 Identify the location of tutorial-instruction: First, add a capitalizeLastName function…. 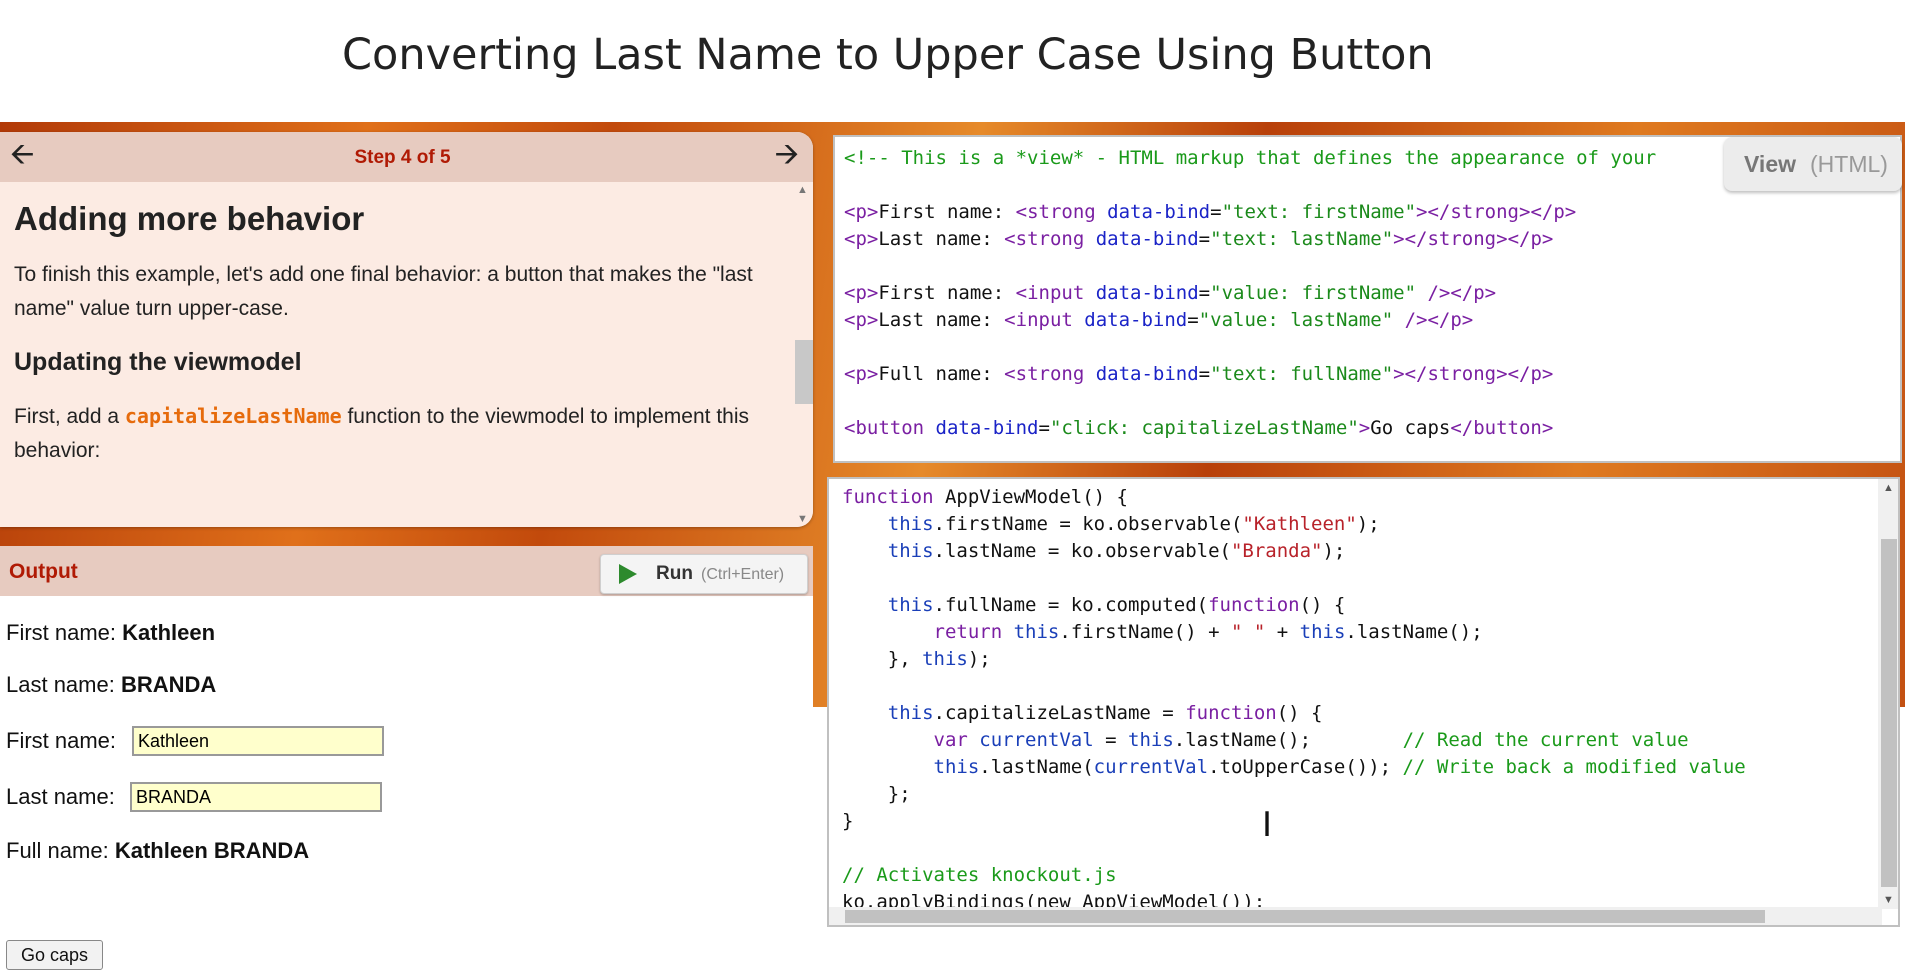
(394, 433).